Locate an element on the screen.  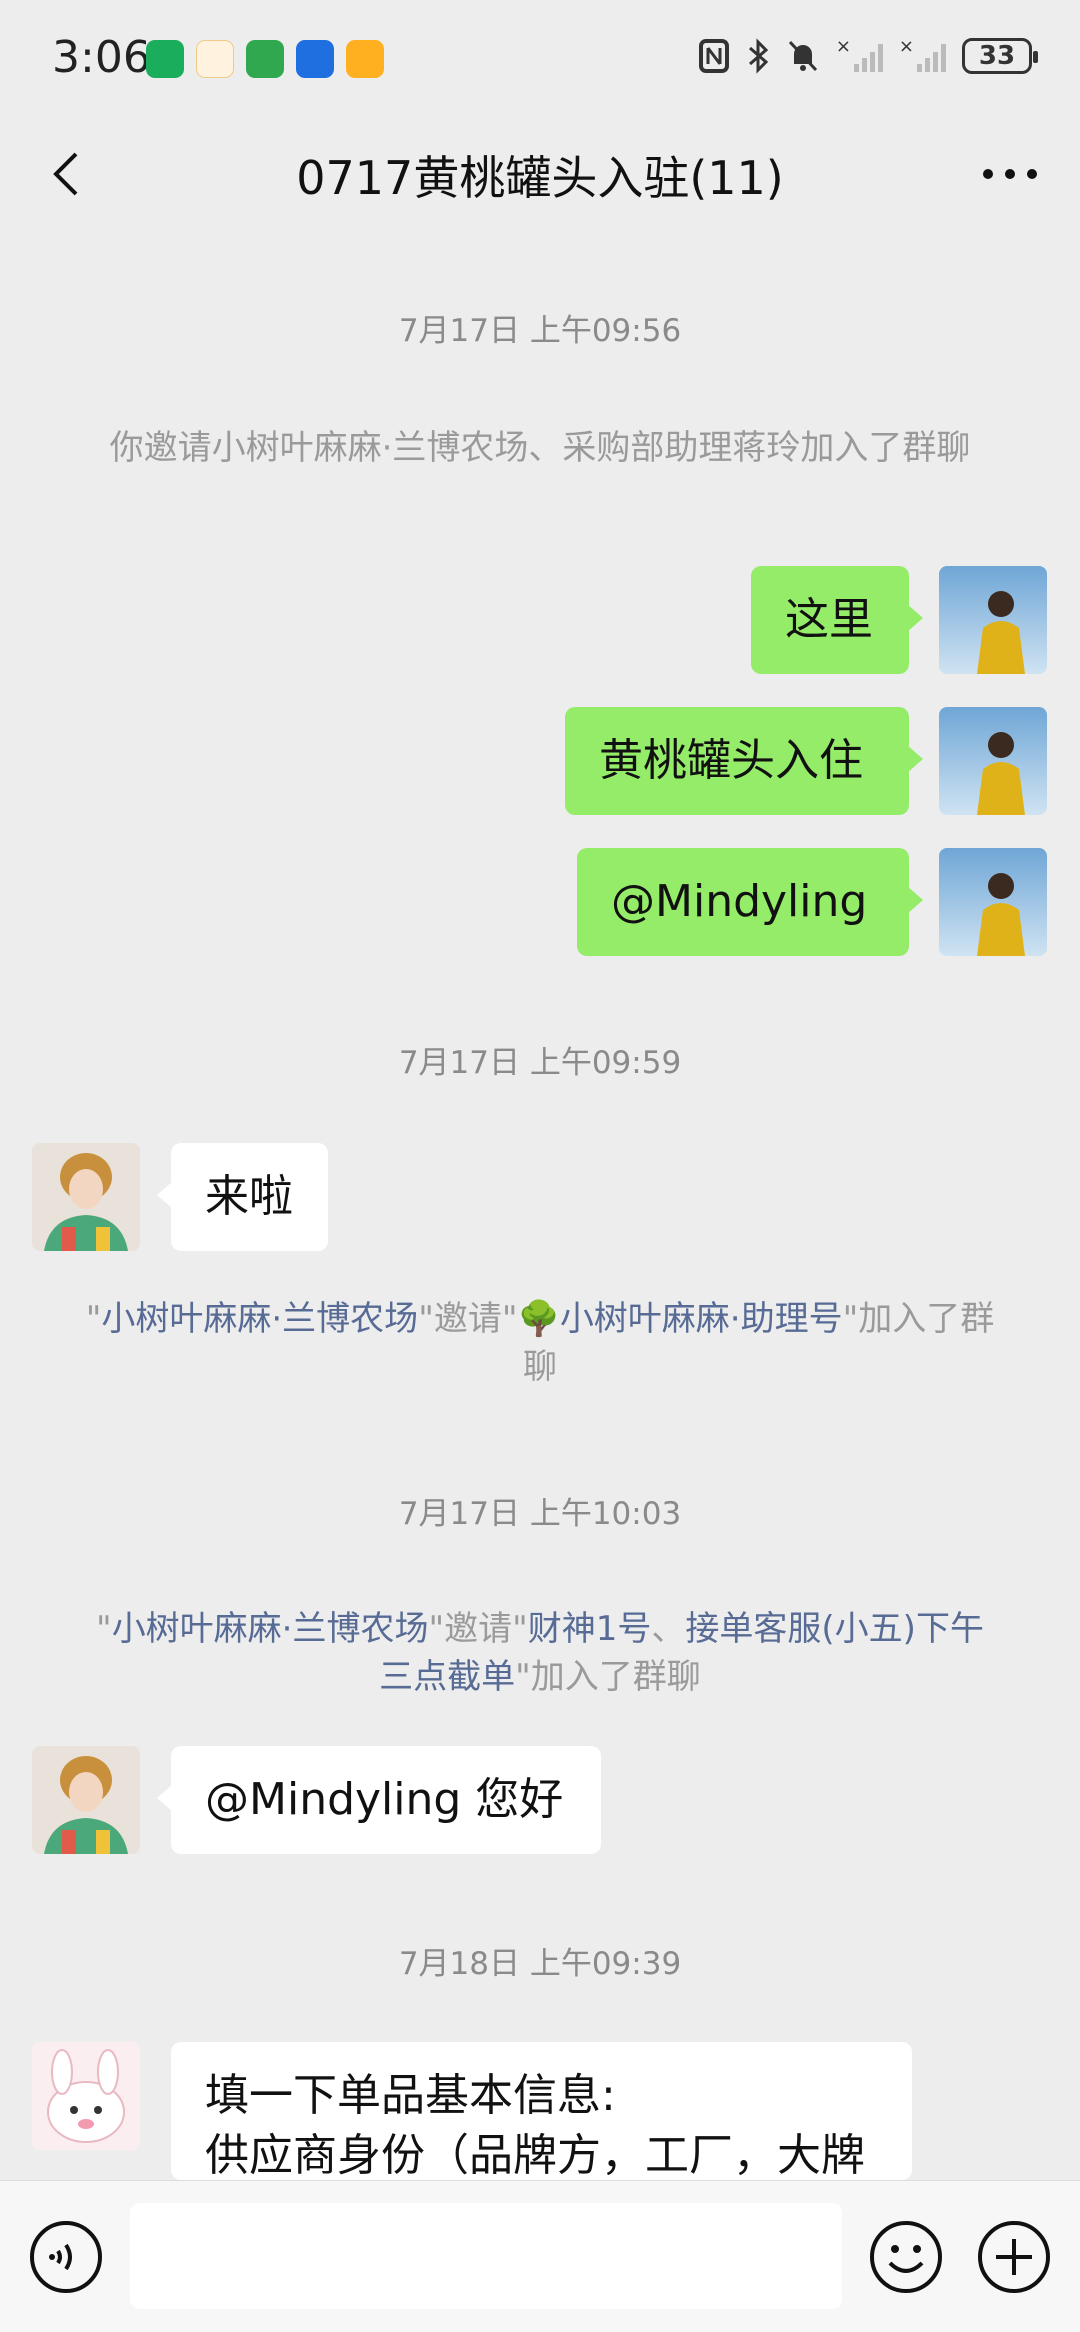
invitee-link: 小树叶麻麻·助理号 is located at coordinates (701, 1319).